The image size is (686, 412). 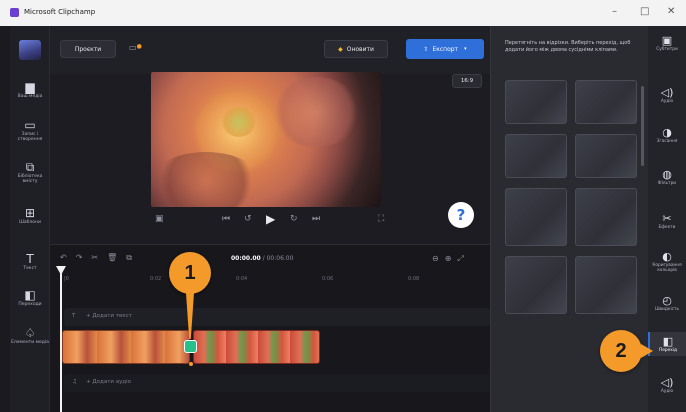 What do you see at coordinates (270, 50) in the screenshot?
I see `editor-toolbar: Проєкти ▭● ◆ Оновити ⇧ Експорт ▾` at bounding box center [270, 50].